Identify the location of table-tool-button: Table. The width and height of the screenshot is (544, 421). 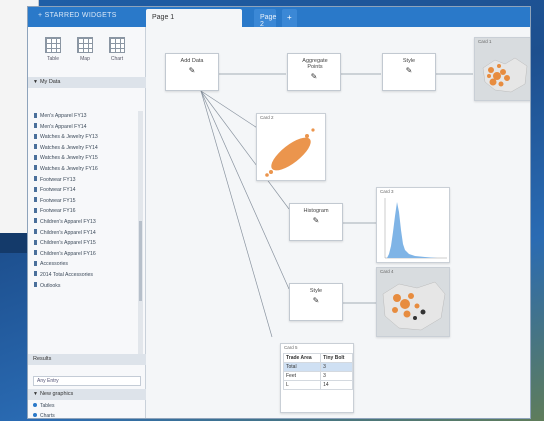
(53, 49).